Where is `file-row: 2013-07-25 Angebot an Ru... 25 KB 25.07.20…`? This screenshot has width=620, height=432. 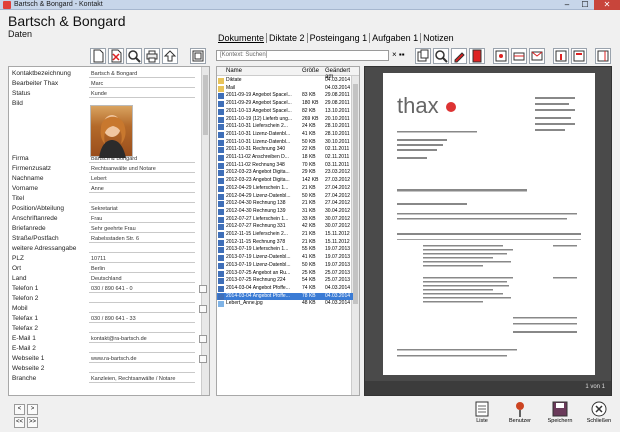
file-row: 2013-07-25 Angebot an Ru... 25 KB 25.07.20… is located at coordinates (285, 274).